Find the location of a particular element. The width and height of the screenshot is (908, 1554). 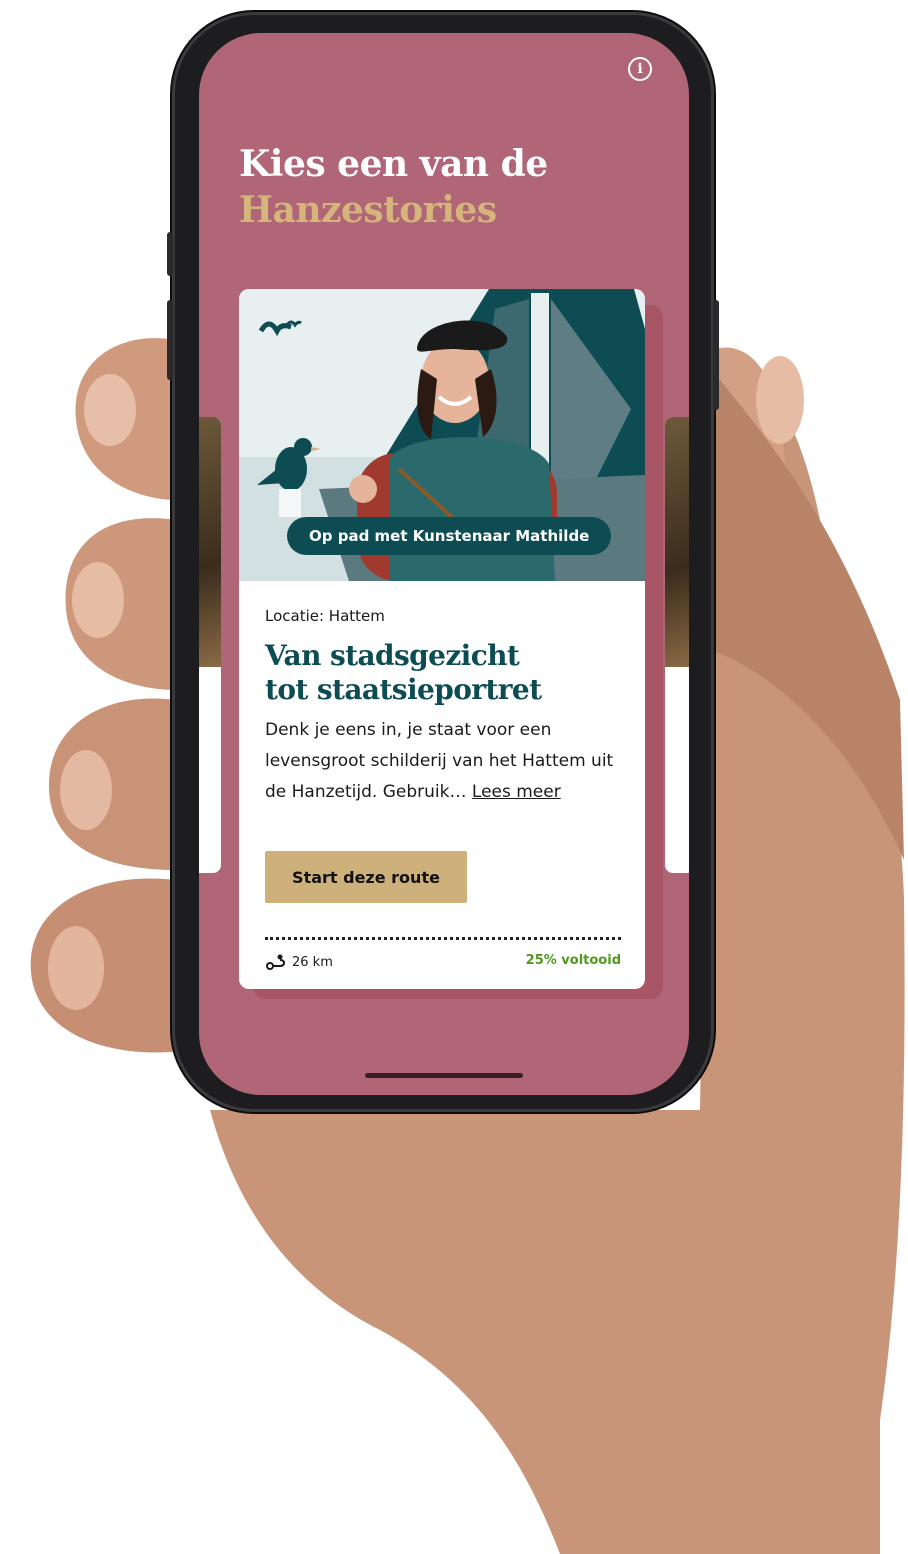

progress-status: 25% voltooid is located at coordinates (573, 960).